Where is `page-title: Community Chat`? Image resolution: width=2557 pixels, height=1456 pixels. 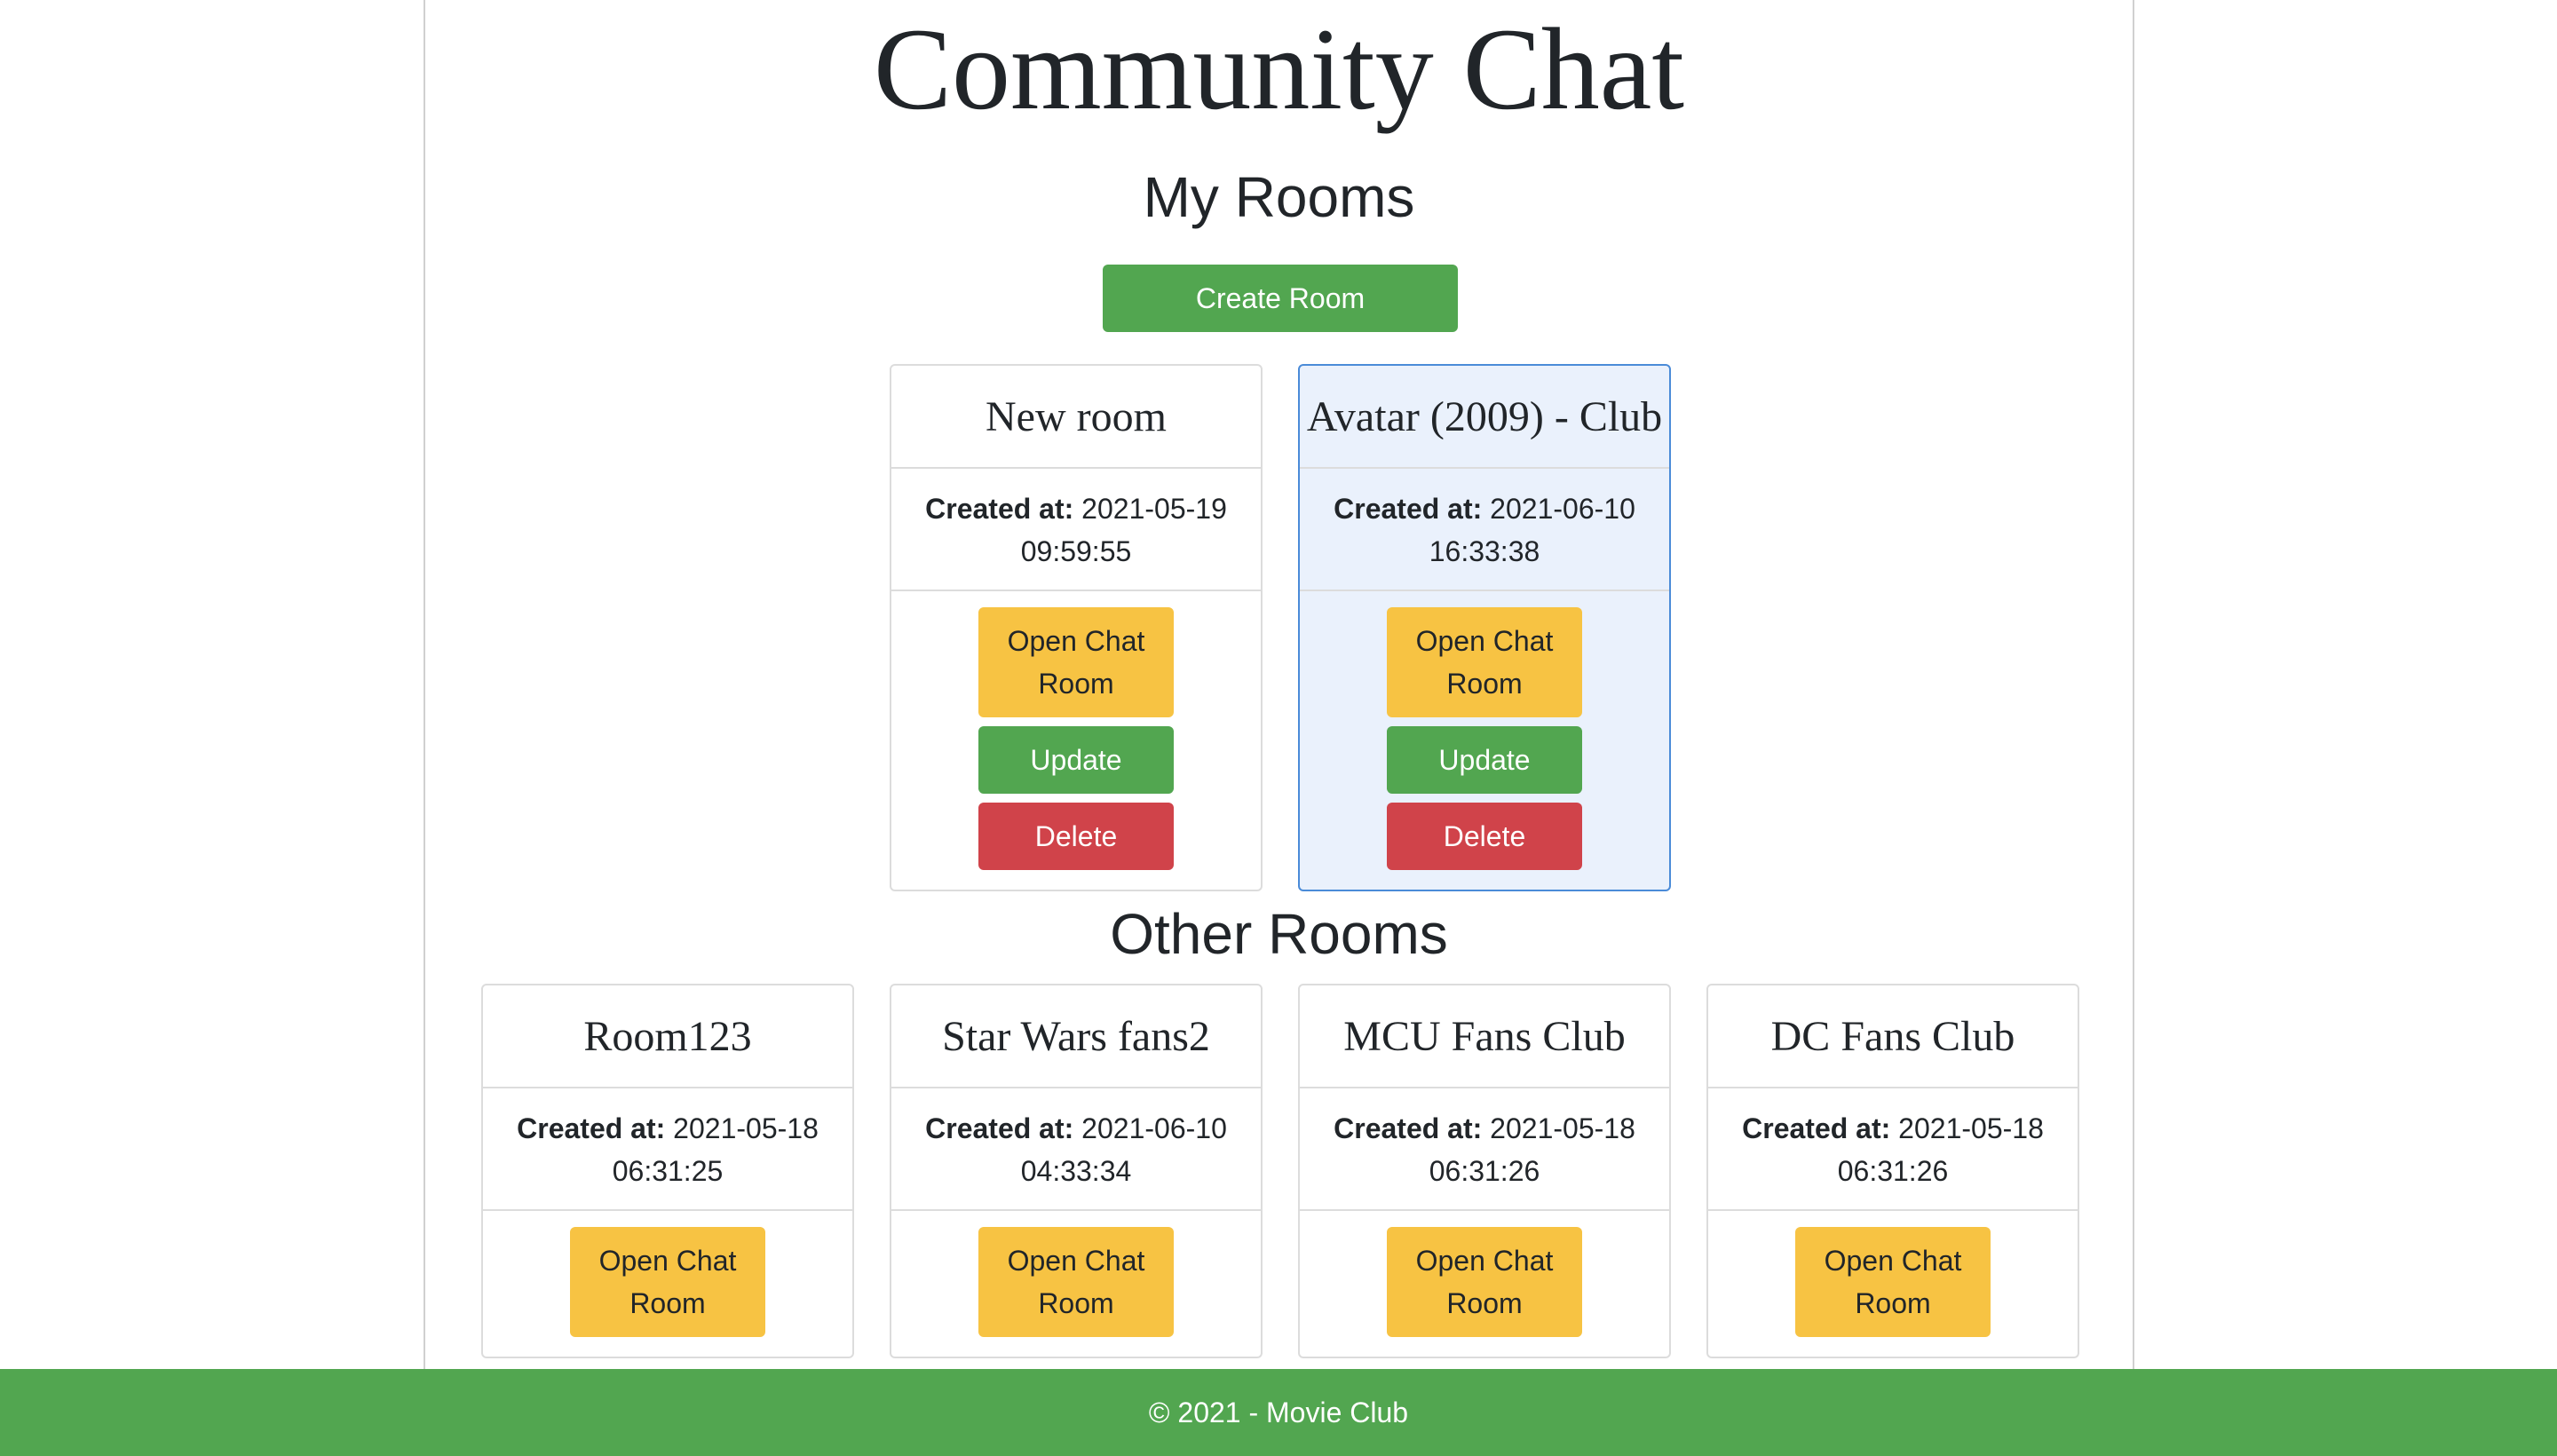 page-title: Community Chat is located at coordinates (1279, 69).